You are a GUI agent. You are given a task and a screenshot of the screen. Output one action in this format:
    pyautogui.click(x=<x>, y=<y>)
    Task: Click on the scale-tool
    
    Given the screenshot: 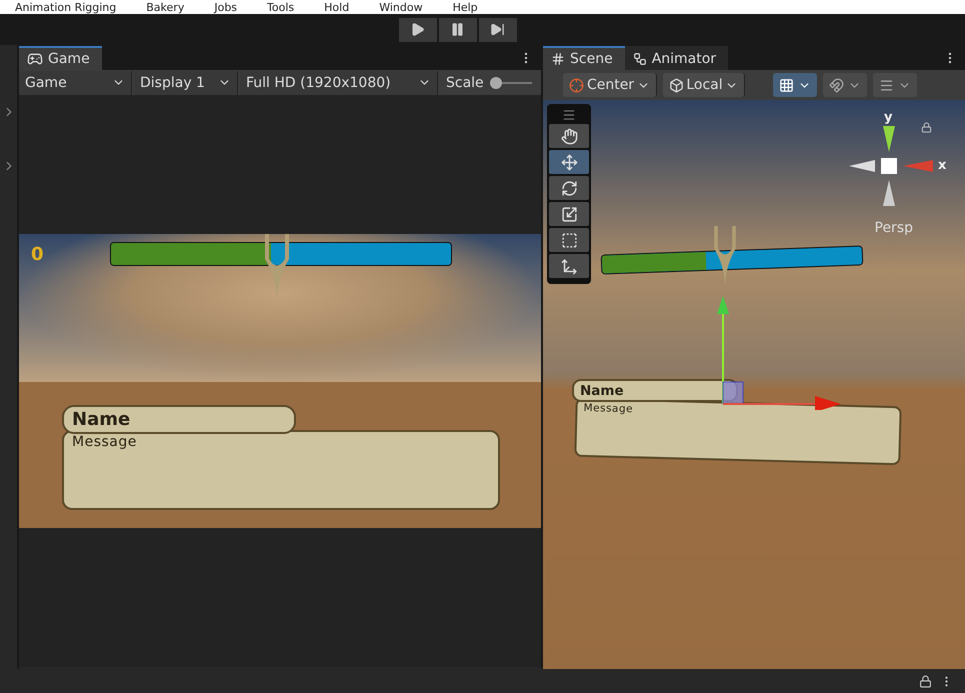 What is the action you would take?
    pyautogui.click(x=569, y=214)
    